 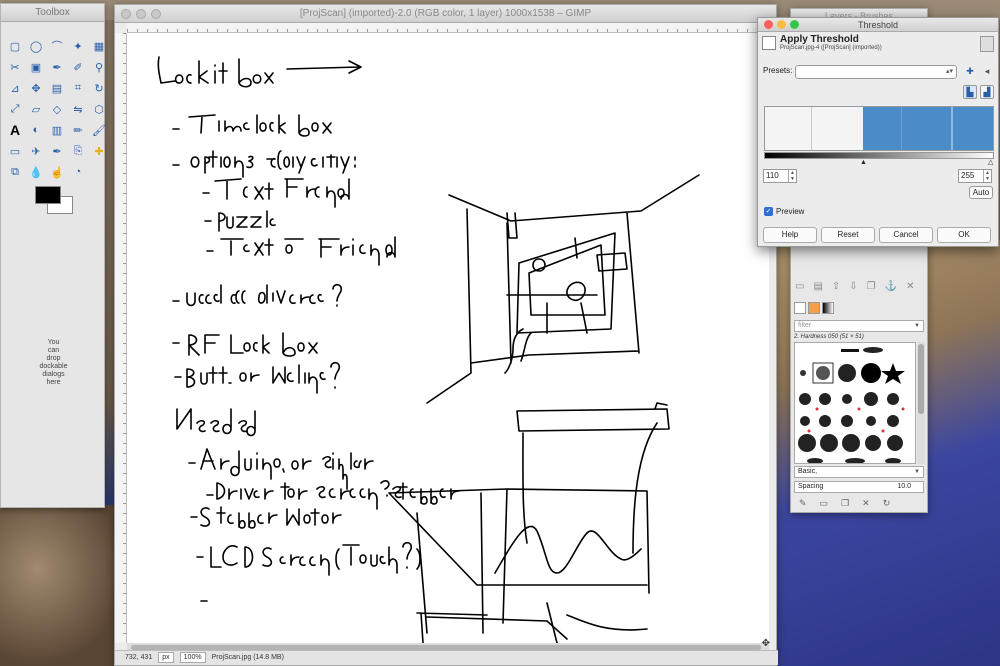 What do you see at coordinates (906, 235) in the screenshot?
I see `cancel-button: Cancel` at bounding box center [906, 235].